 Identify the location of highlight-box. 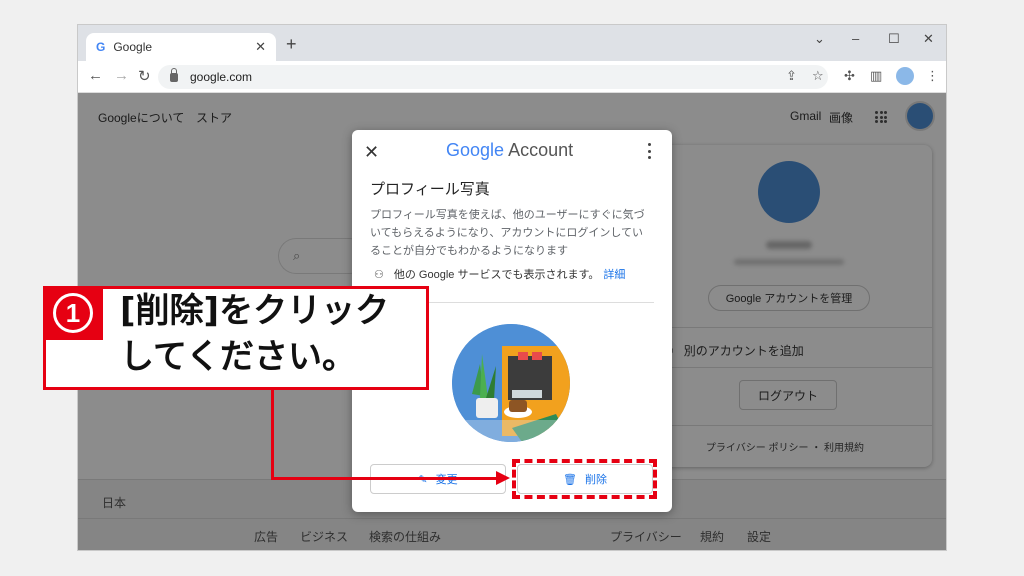
(584, 479).